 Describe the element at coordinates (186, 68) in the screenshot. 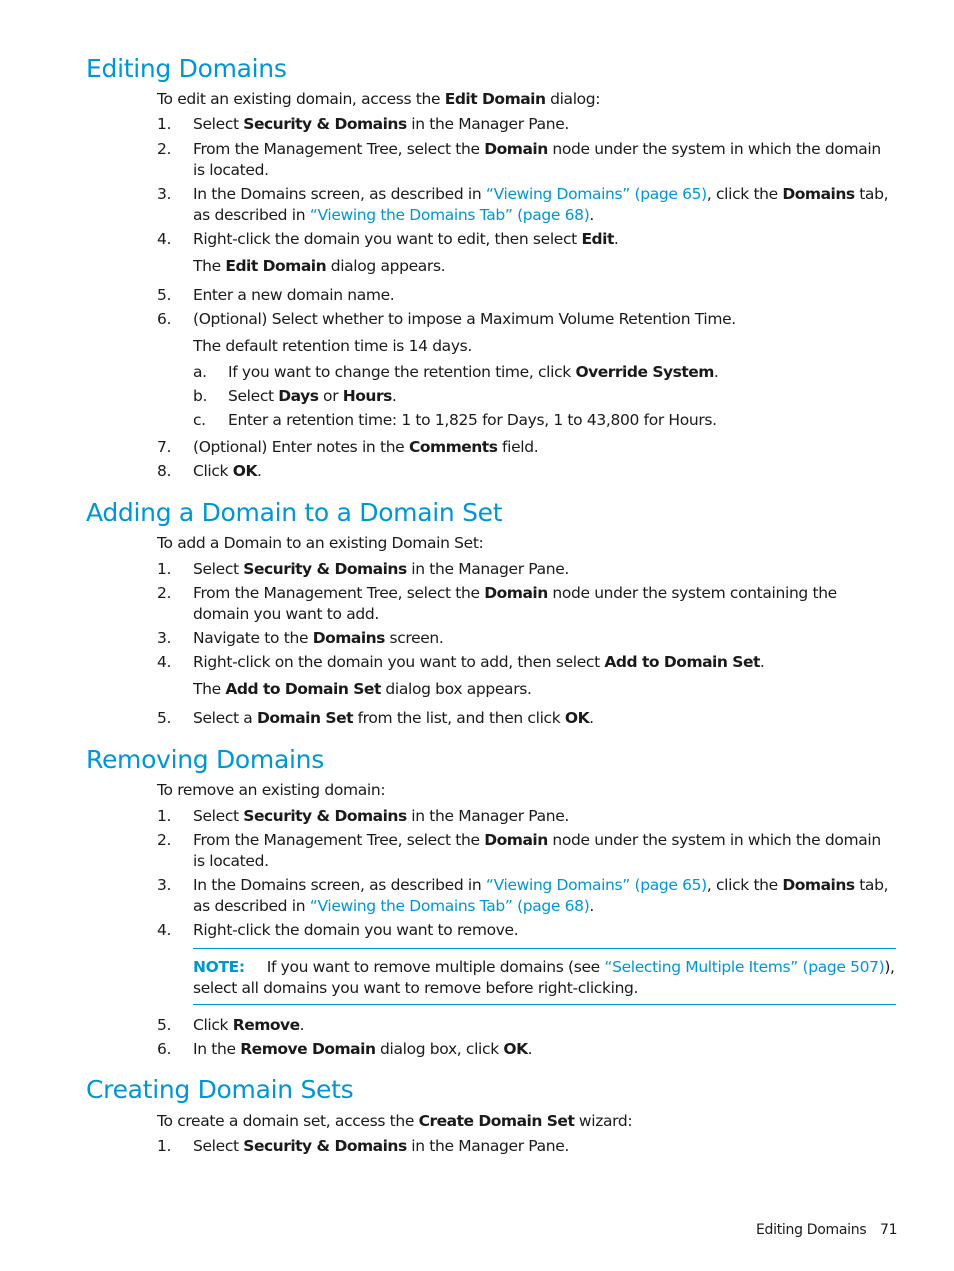

I see `heading-editing-domains: Editing Domains` at that location.